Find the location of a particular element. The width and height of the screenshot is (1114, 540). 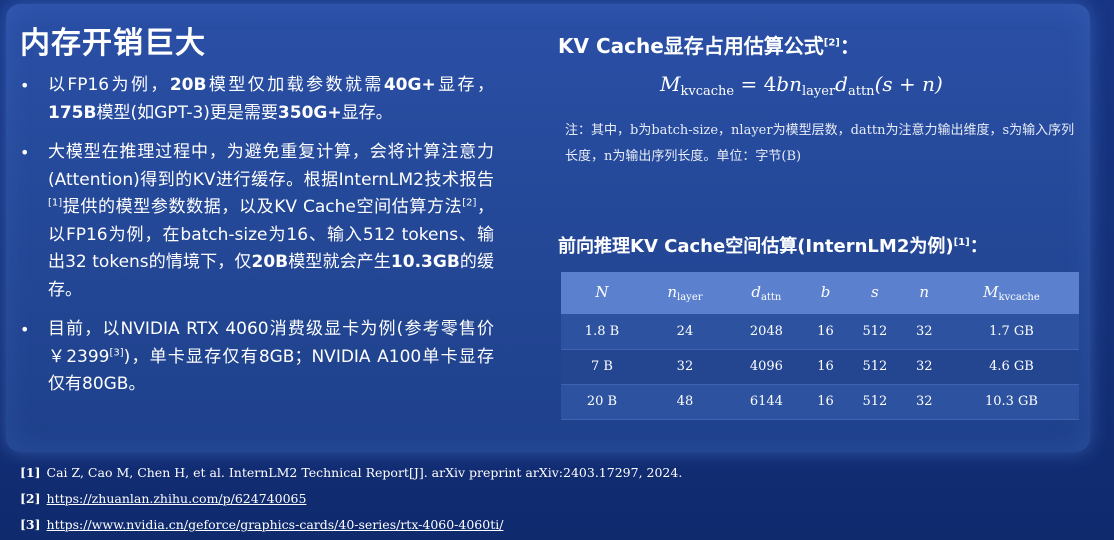

slide-title: 内存开销巨大 is located at coordinates (113, 43).